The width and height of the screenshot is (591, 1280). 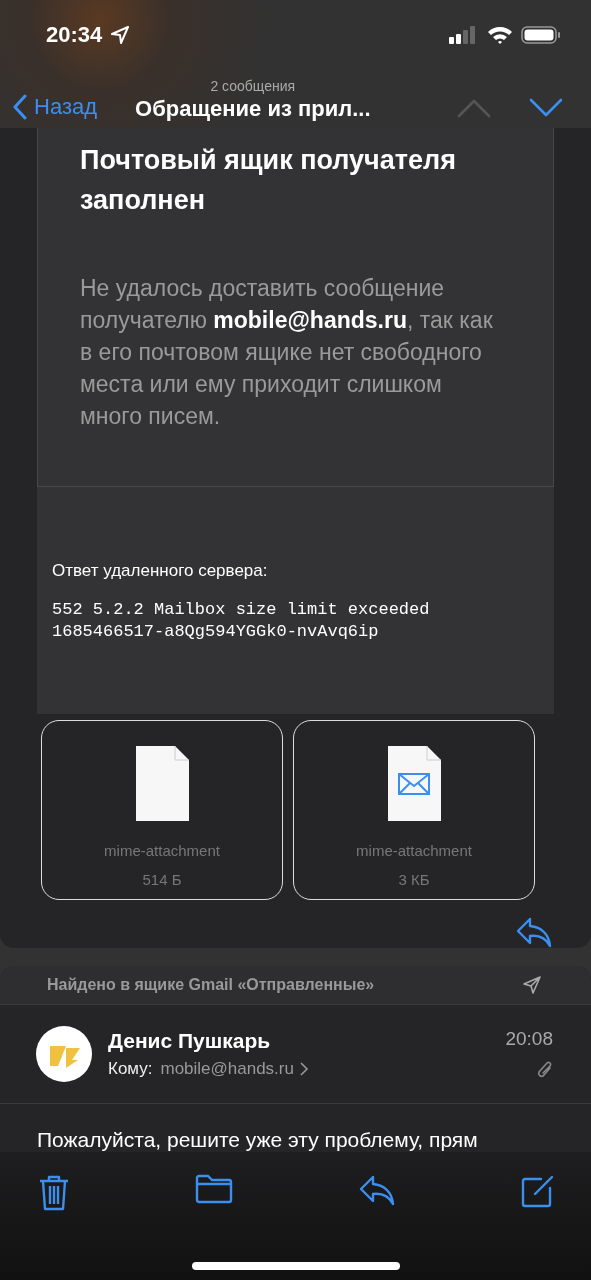 What do you see at coordinates (546, 108) in the screenshot?
I see `chevron-down-icon` at bounding box center [546, 108].